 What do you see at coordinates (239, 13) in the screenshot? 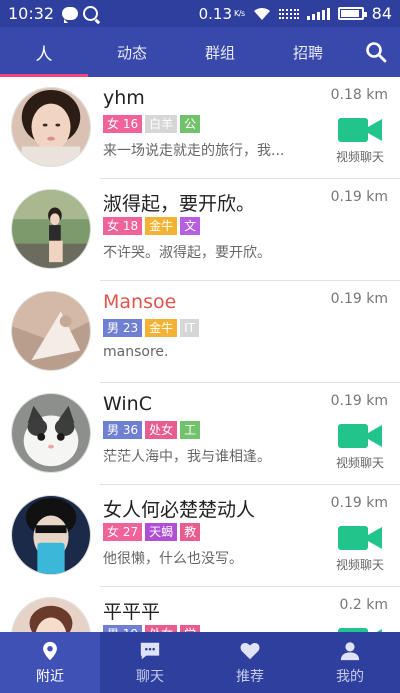
I see `network-speed-unit: K/s` at bounding box center [239, 13].